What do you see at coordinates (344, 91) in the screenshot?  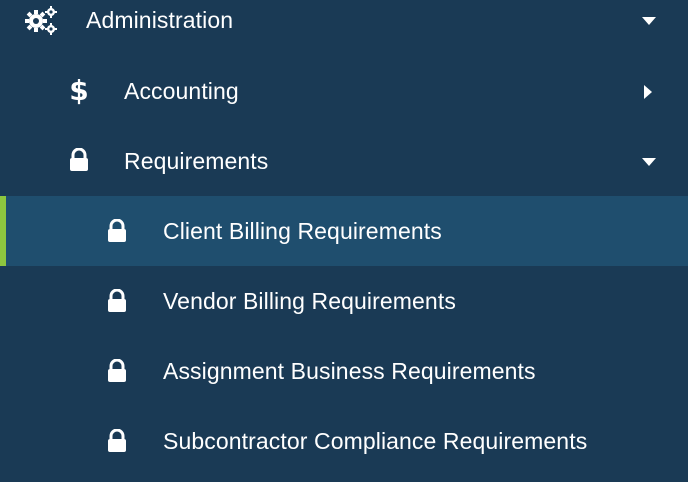 I see `menu-item-accounting: $ Accounting` at bounding box center [344, 91].